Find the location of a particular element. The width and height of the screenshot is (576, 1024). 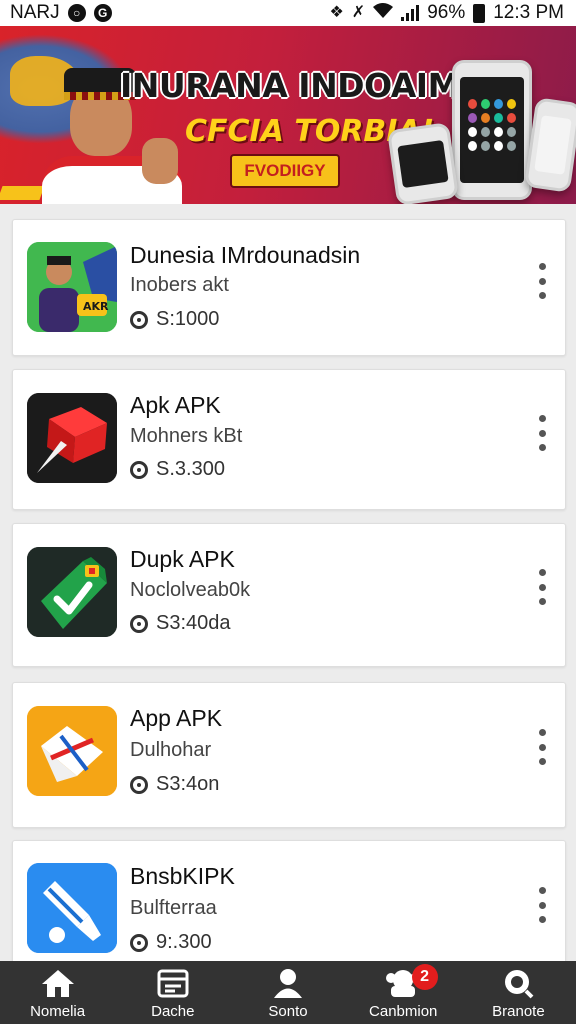

app-price-row: S3:4on is located at coordinates (174, 784).